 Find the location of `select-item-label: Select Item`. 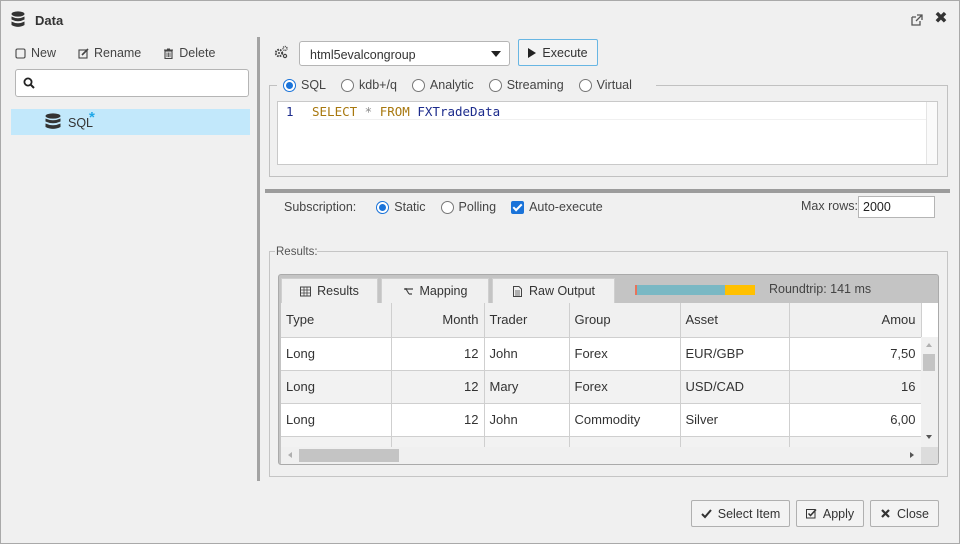

select-item-label: Select Item is located at coordinates (749, 513).